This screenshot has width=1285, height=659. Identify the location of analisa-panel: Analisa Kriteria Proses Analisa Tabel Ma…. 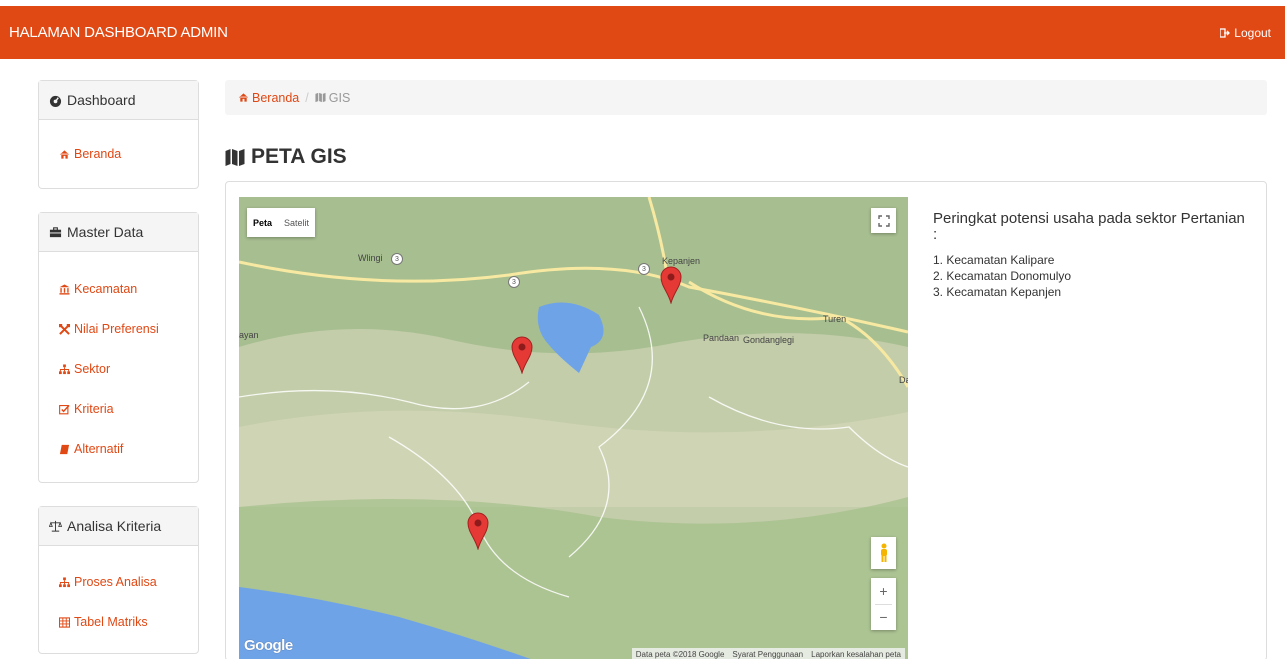
(118, 580).